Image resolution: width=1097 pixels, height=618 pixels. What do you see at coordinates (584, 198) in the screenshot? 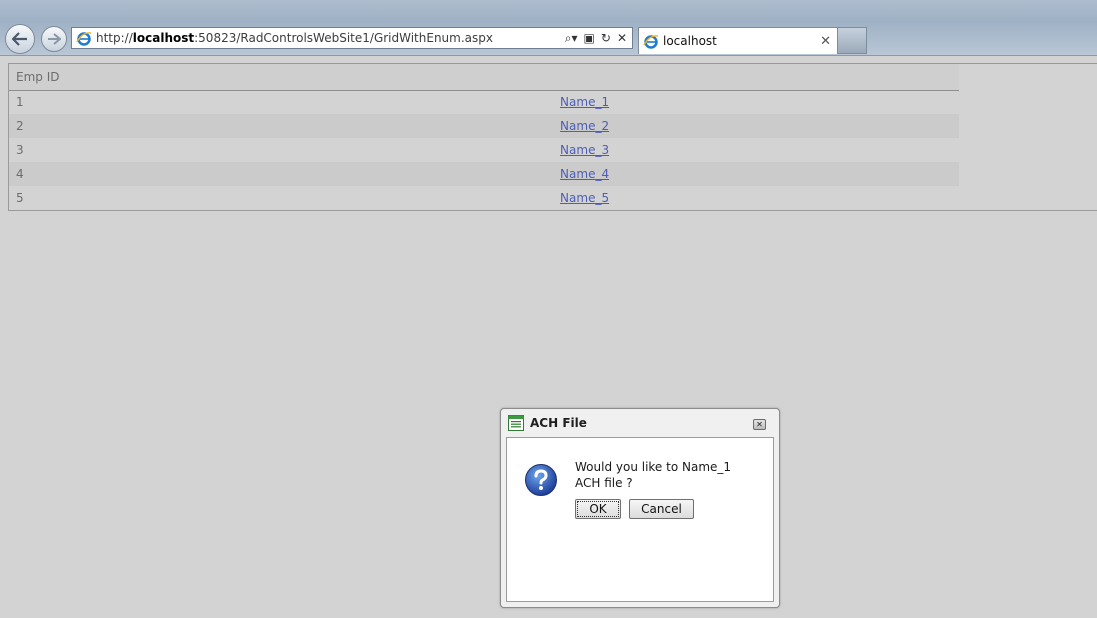
I see `name-link: Name_5` at bounding box center [584, 198].